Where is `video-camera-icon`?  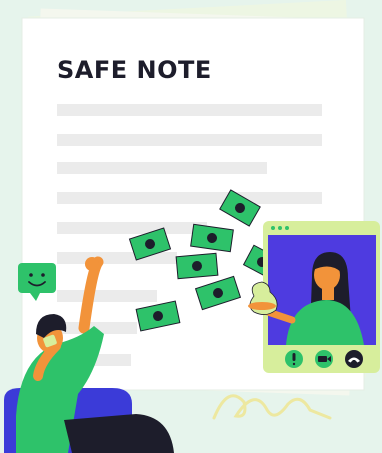
video-camera-icon is located at coordinates (322, 359).